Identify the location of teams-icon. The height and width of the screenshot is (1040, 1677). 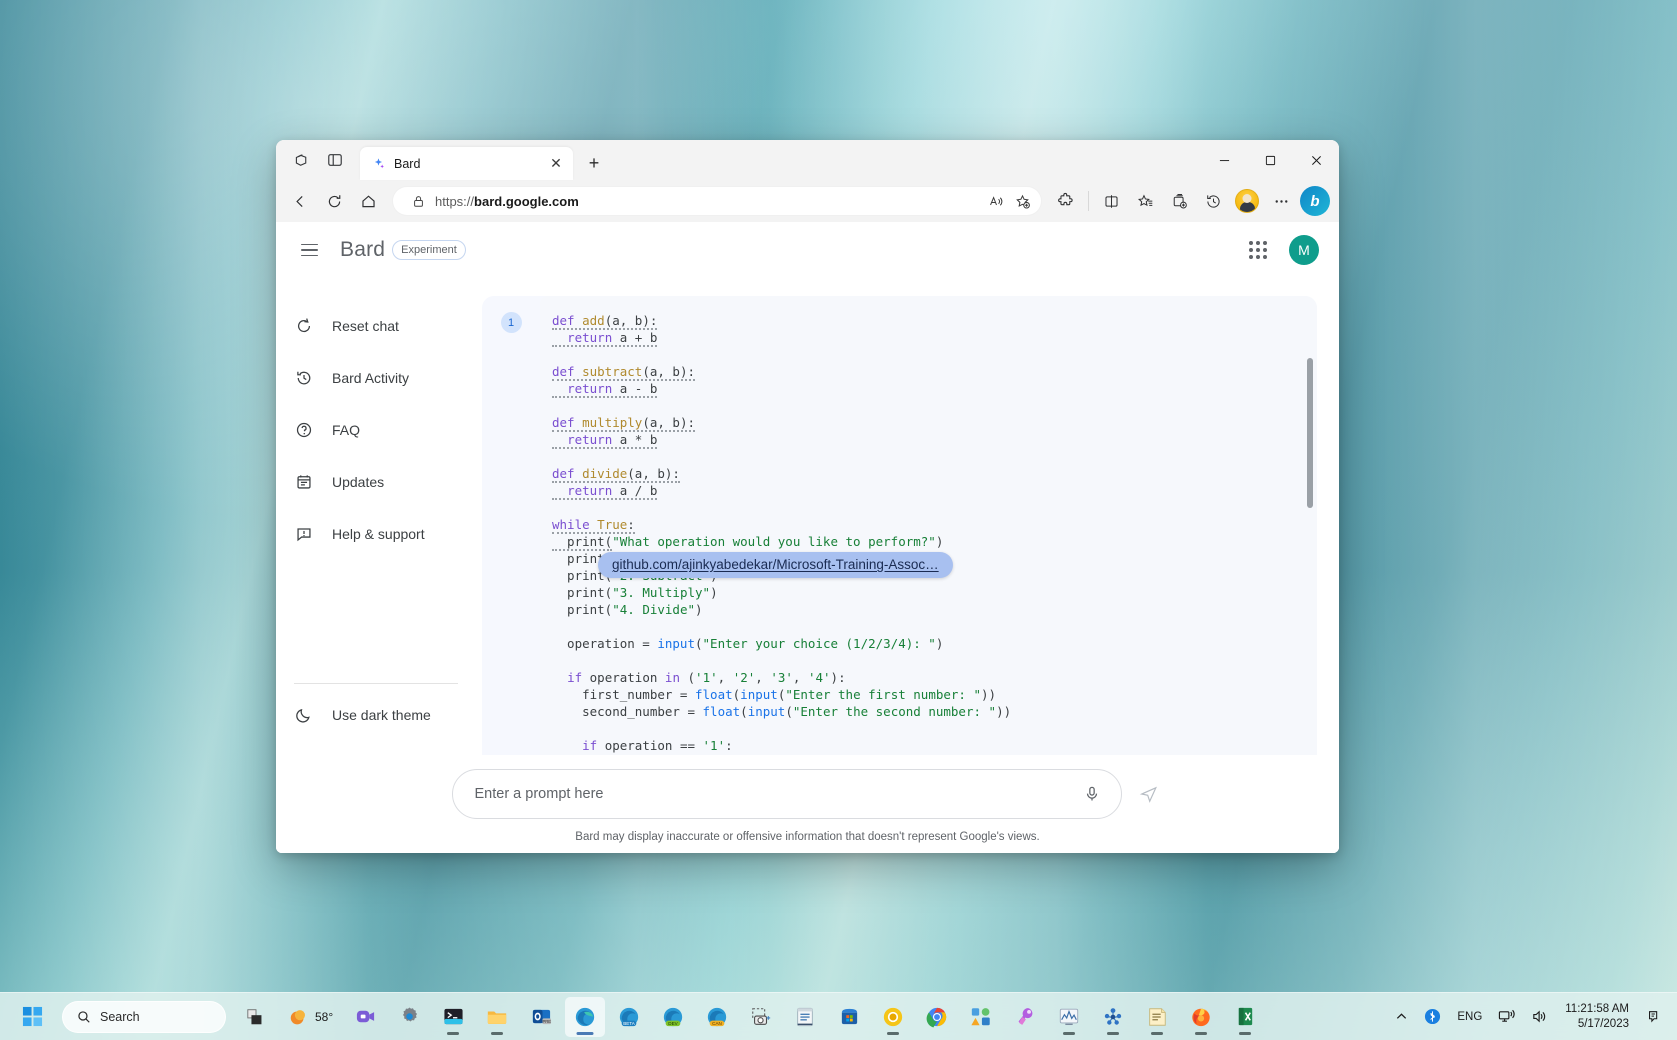
(365, 1017).